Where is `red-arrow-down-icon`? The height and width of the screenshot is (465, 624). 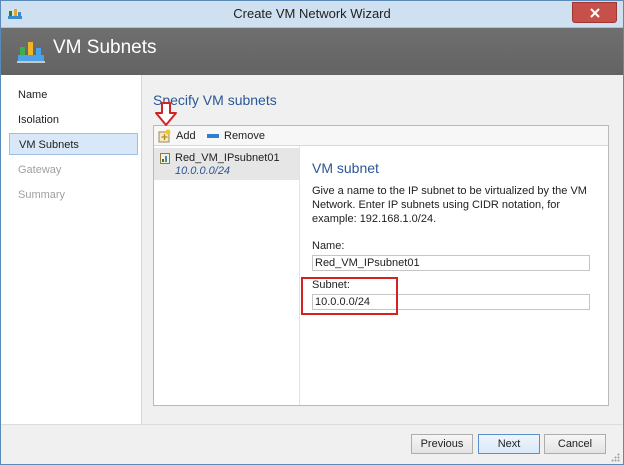 red-arrow-down-icon is located at coordinates (166, 114).